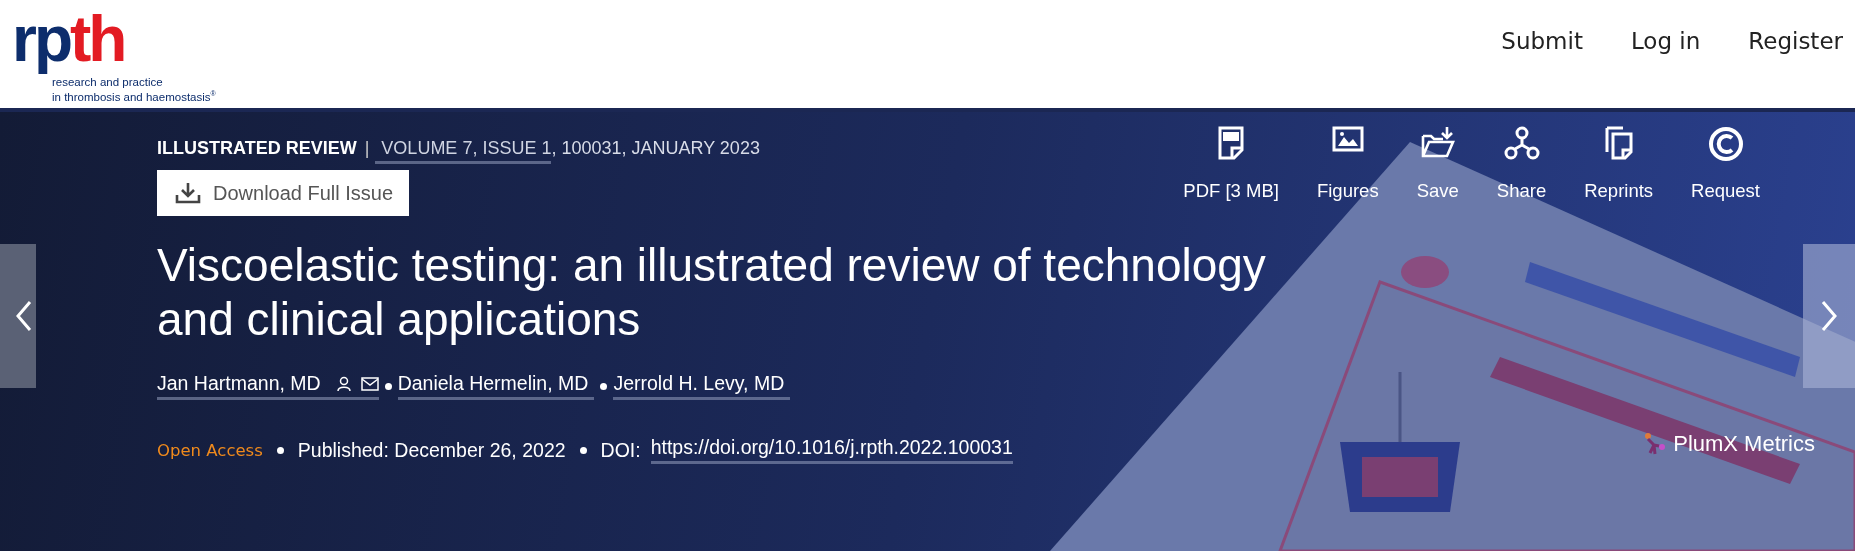 Image resolution: width=1855 pixels, height=551 pixels. What do you see at coordinates (1542, 41) in the screenshot?
I see `nav-link: Submit` at bounding box center [1542, 41].